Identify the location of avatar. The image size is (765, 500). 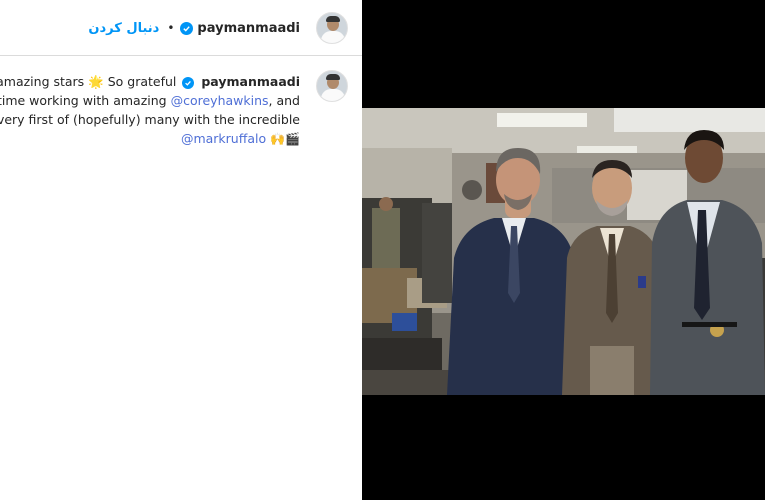
(332, 28).